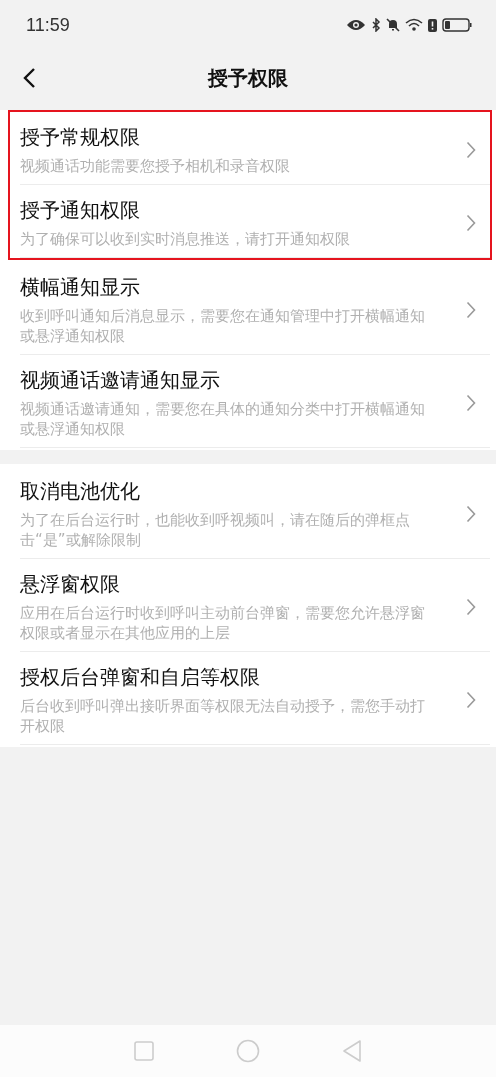 This screenshot has width=496, height=1077. I want to click on permission-item: 视频通话邀请通知显示 视频通话邀请通知，需要您在具体的通知分类中打开横幅通知或悬浮通知权限, so click(255, 401).